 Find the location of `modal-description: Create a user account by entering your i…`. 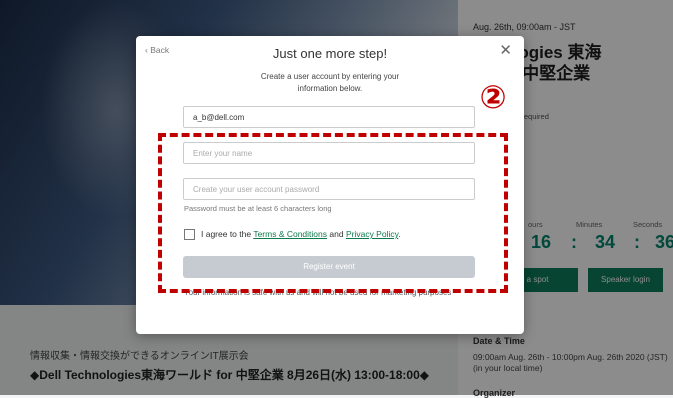

modal-description: Create a user account by entering your i… is located at coordinates (330, 82).